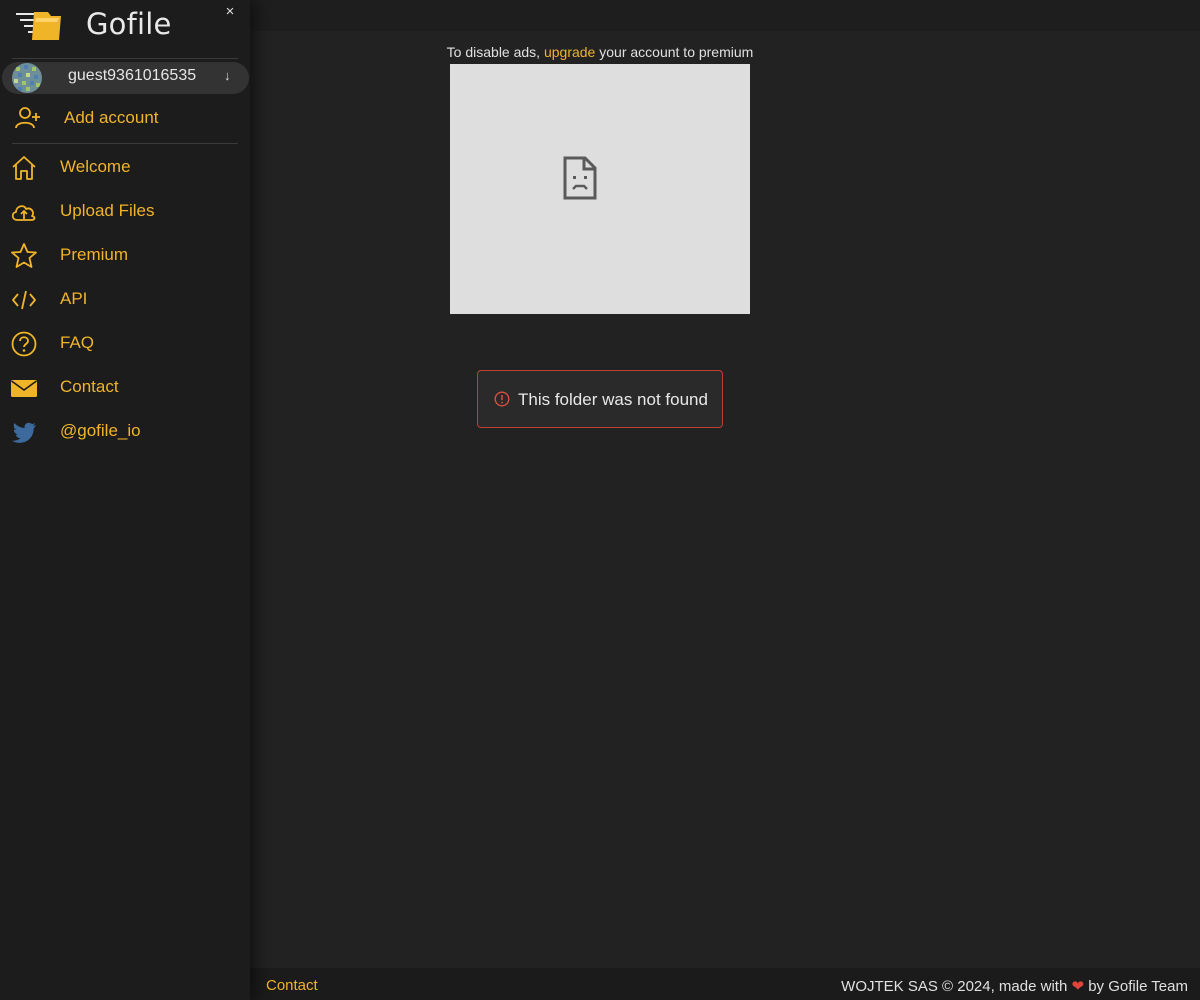 Image resolution: width=1200 pixels, height=1000 pixels. Describe the element at coordinates (569, 52) in the screenshot. I see `upgrade-link: upgrade` at that location.